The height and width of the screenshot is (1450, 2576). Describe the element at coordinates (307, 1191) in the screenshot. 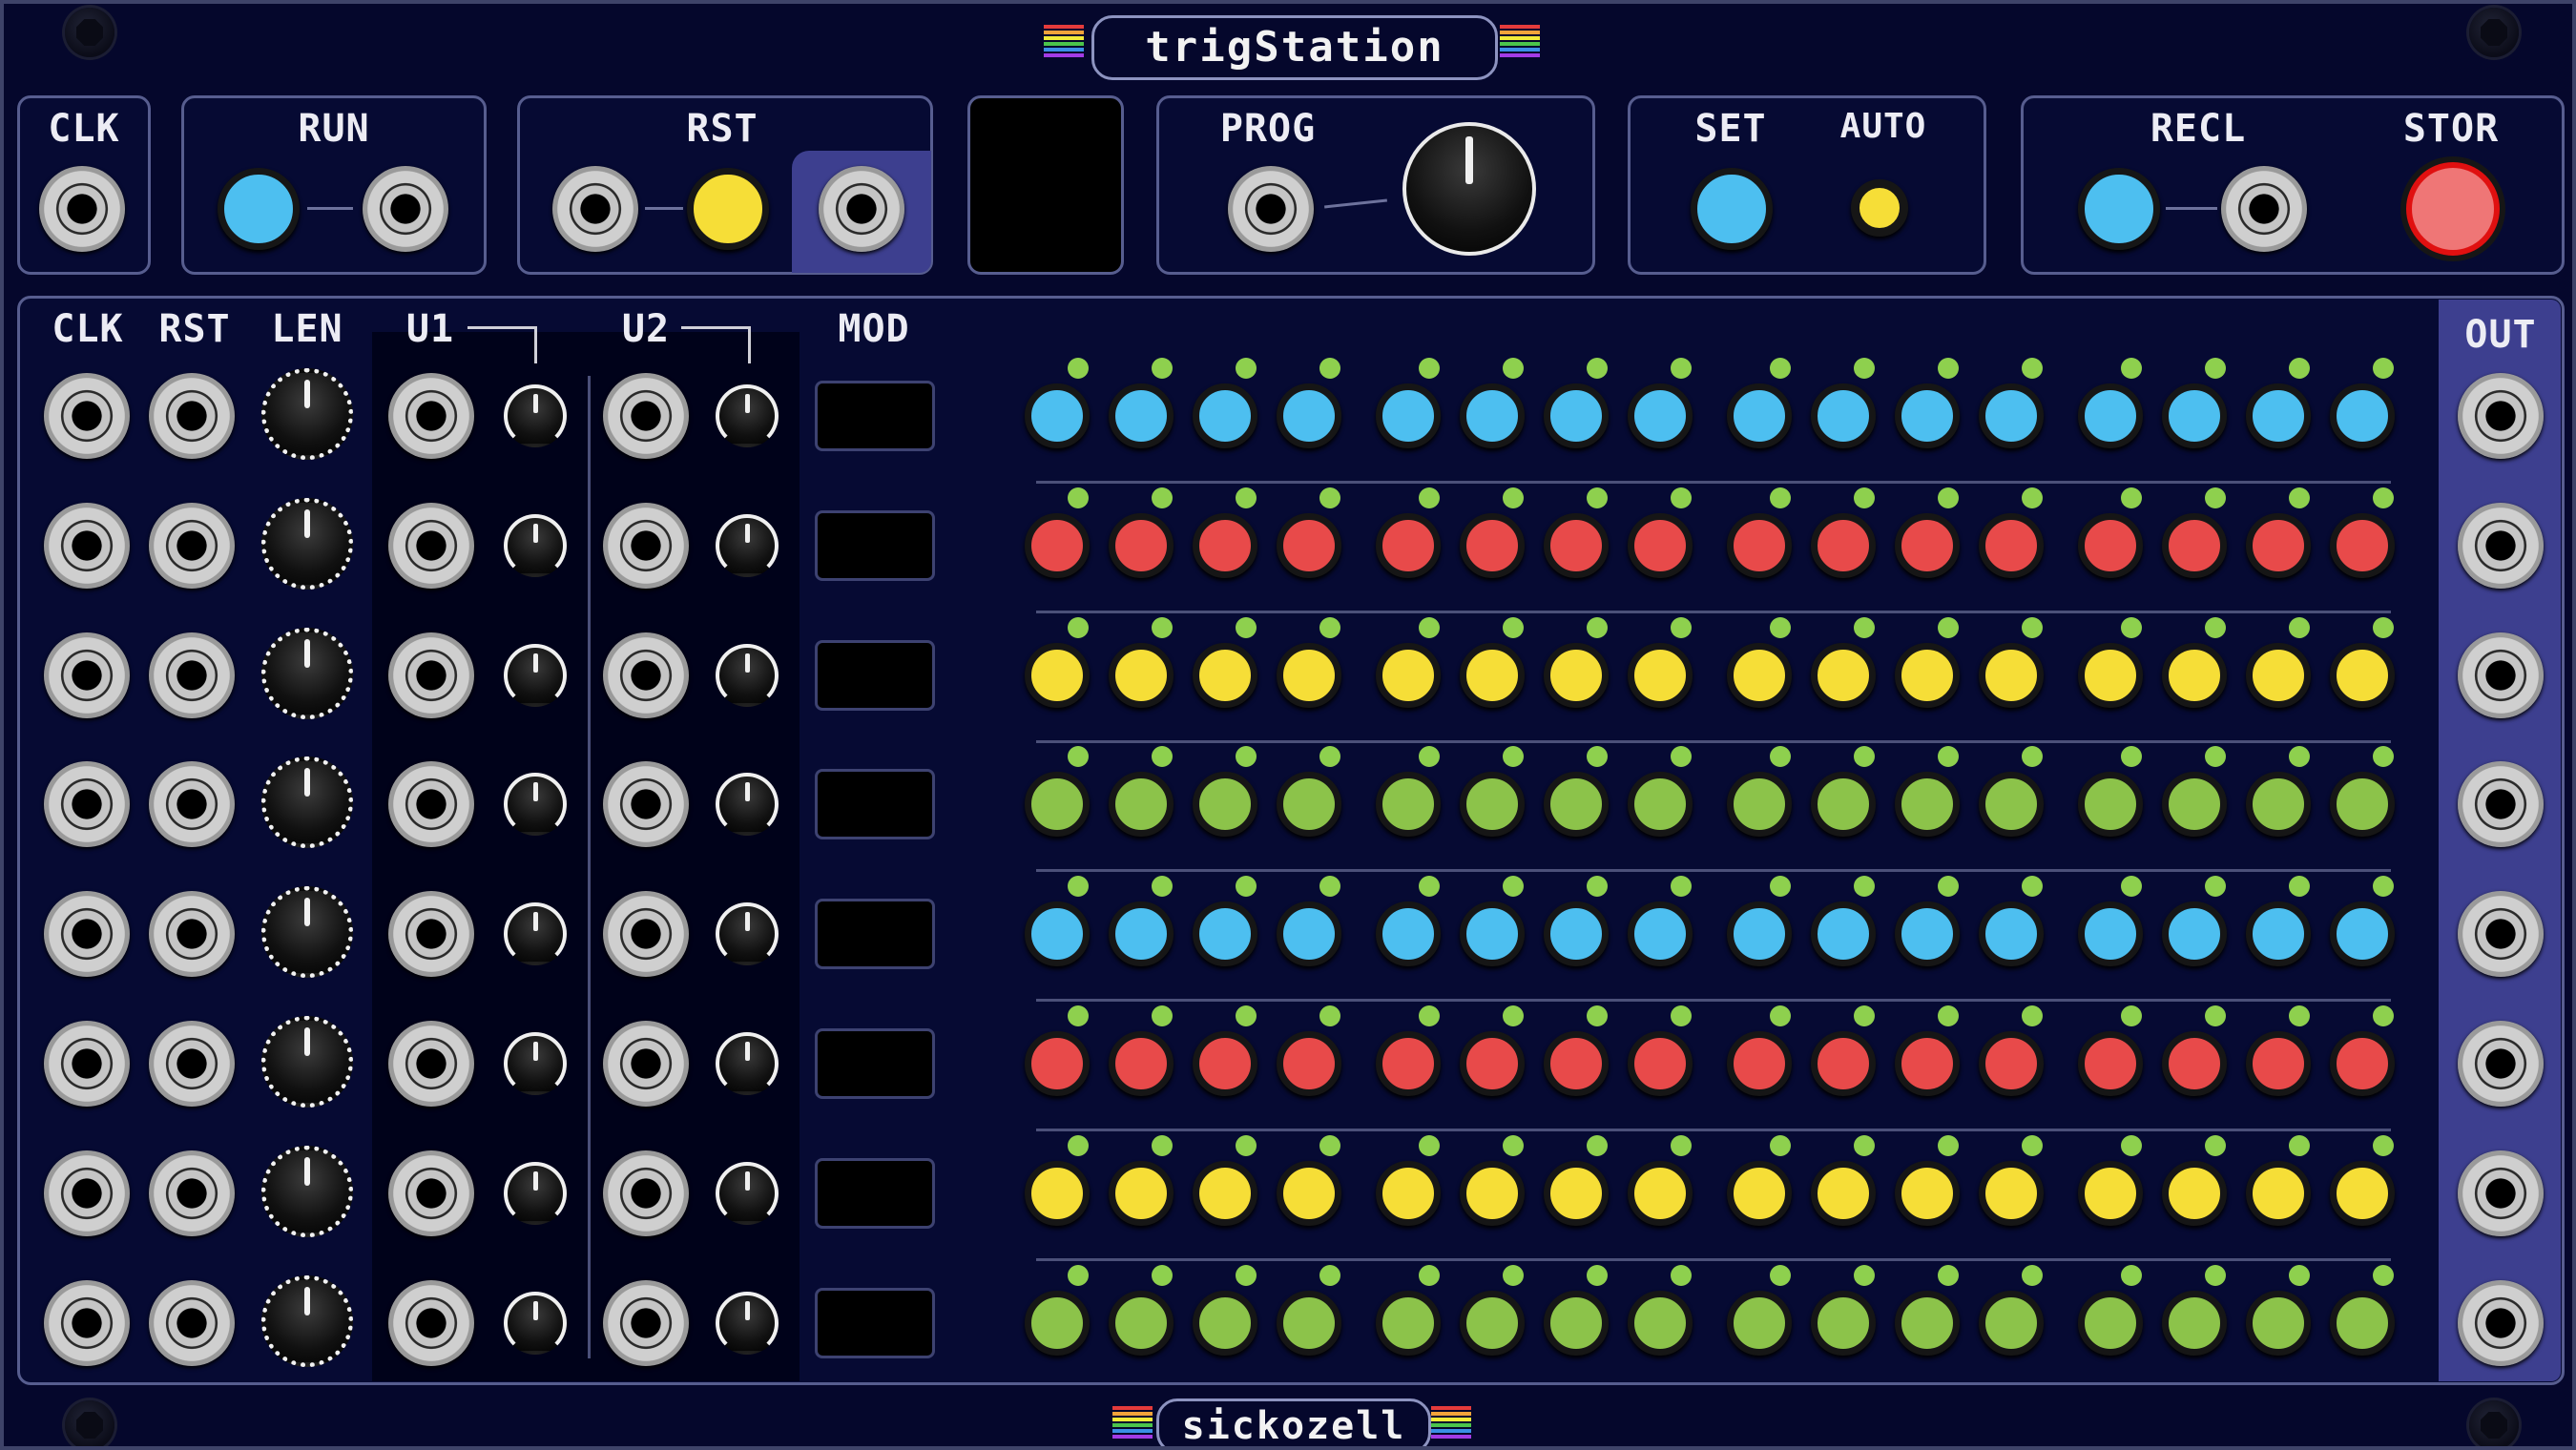

I see `track-7-len-knob` at that location.